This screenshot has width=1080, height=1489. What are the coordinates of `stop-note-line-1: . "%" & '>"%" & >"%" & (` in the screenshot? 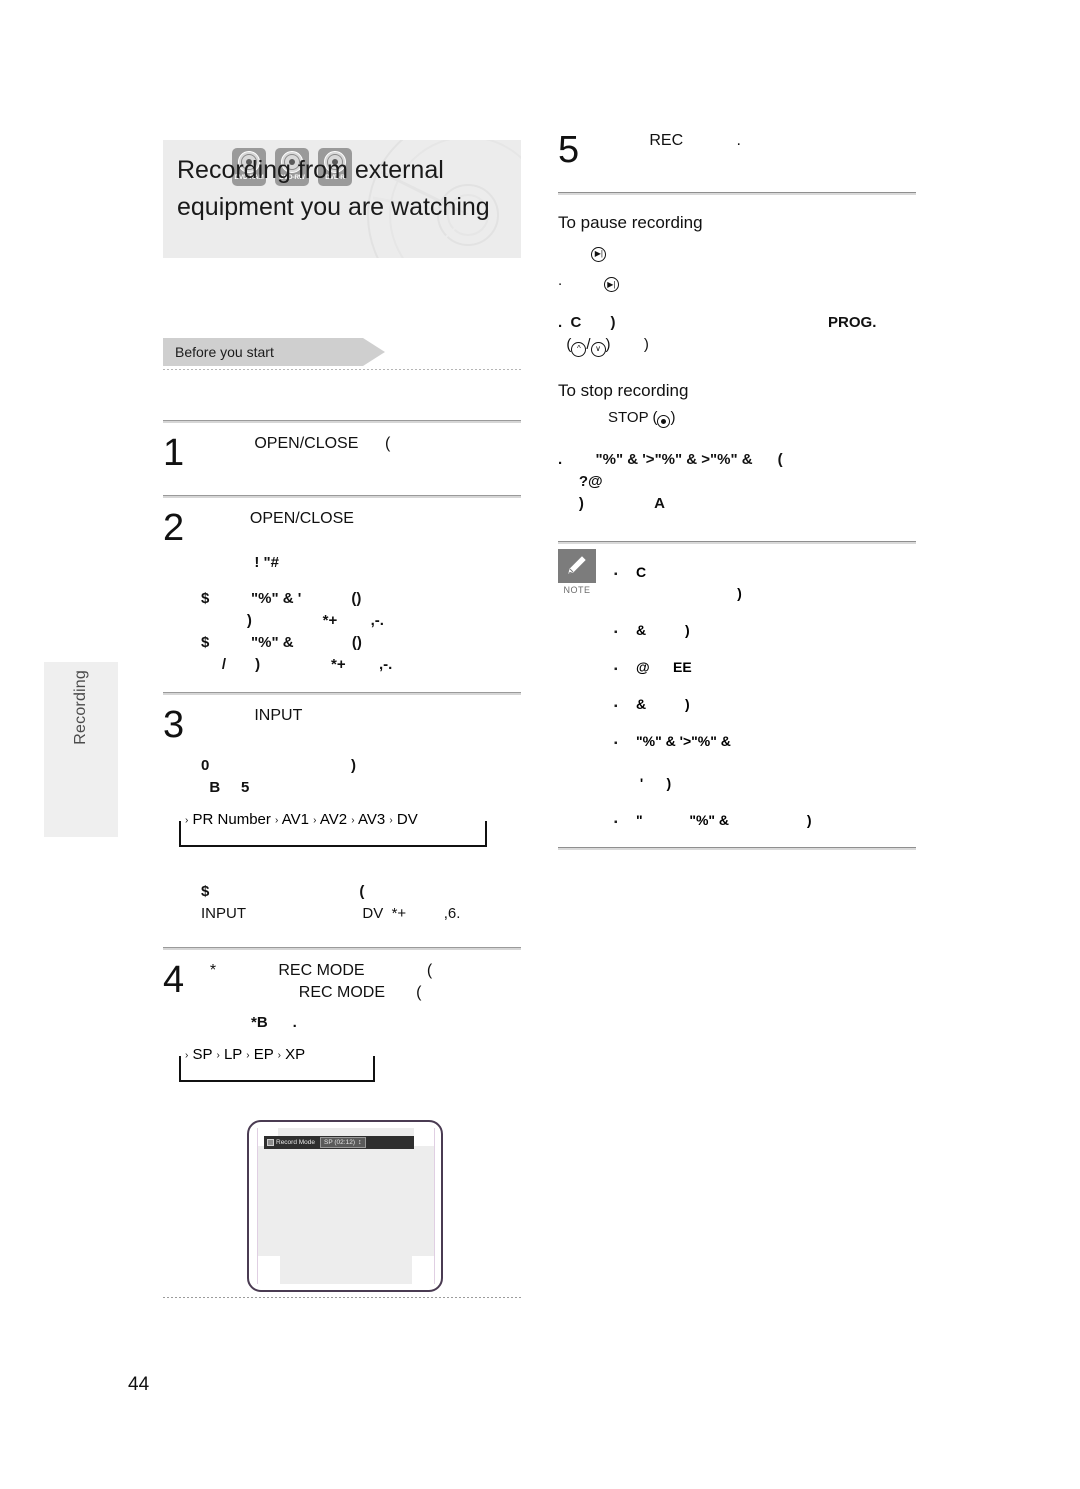 It's located at (670, 459).